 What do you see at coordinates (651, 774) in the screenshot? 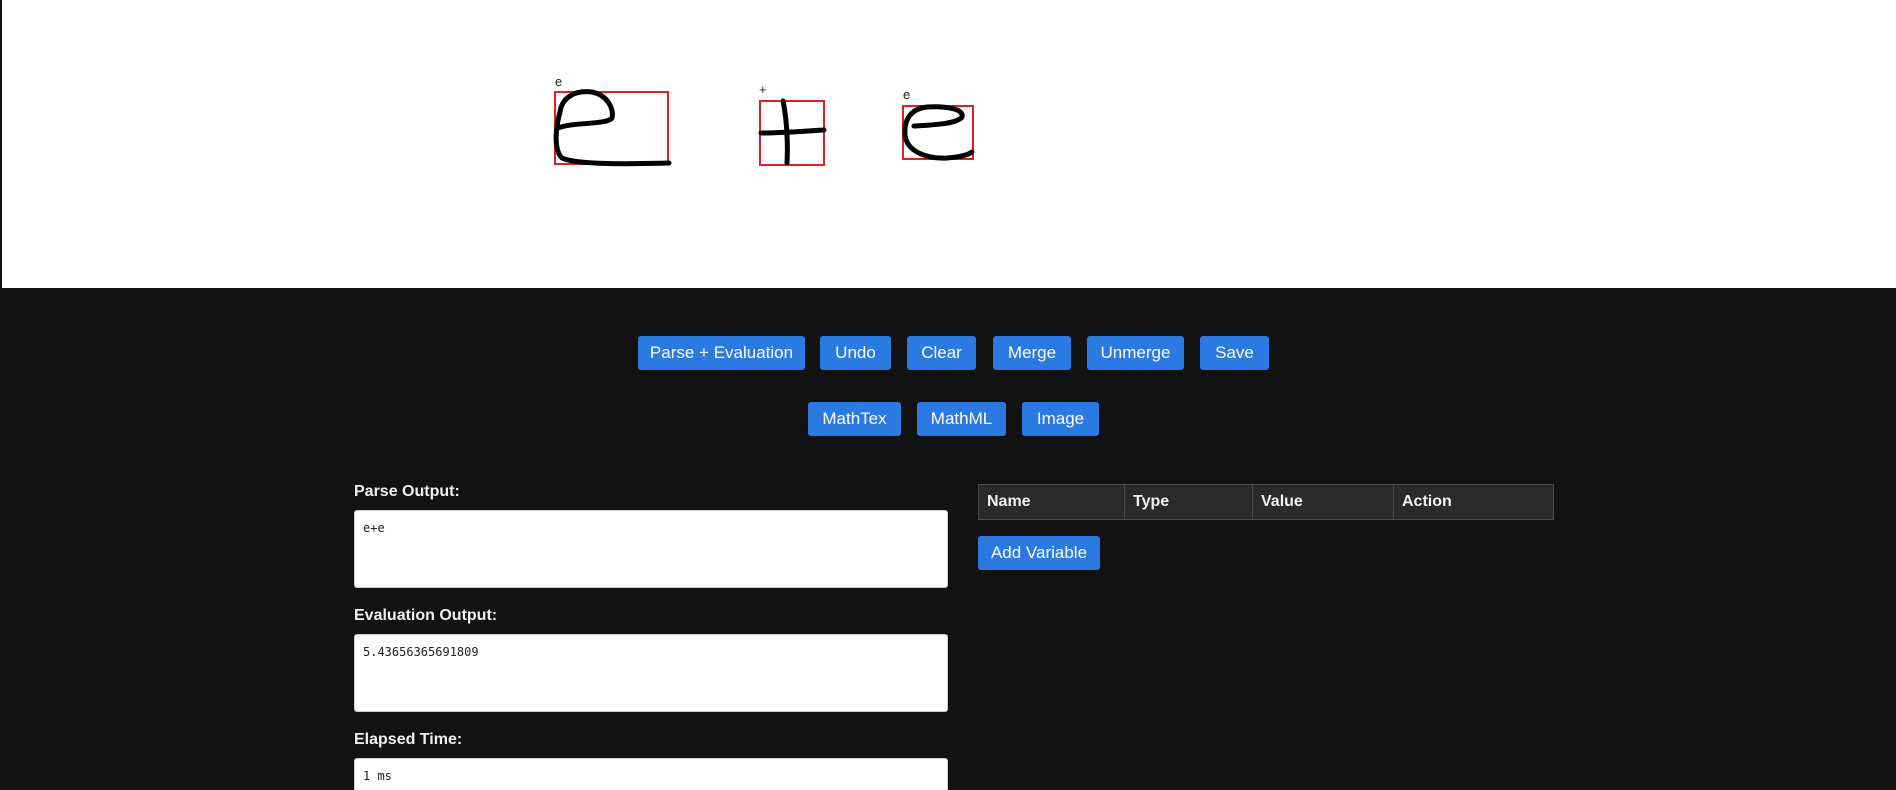
I see `elapsed-time-field: 1 ms` at bounding box center [651, 774].